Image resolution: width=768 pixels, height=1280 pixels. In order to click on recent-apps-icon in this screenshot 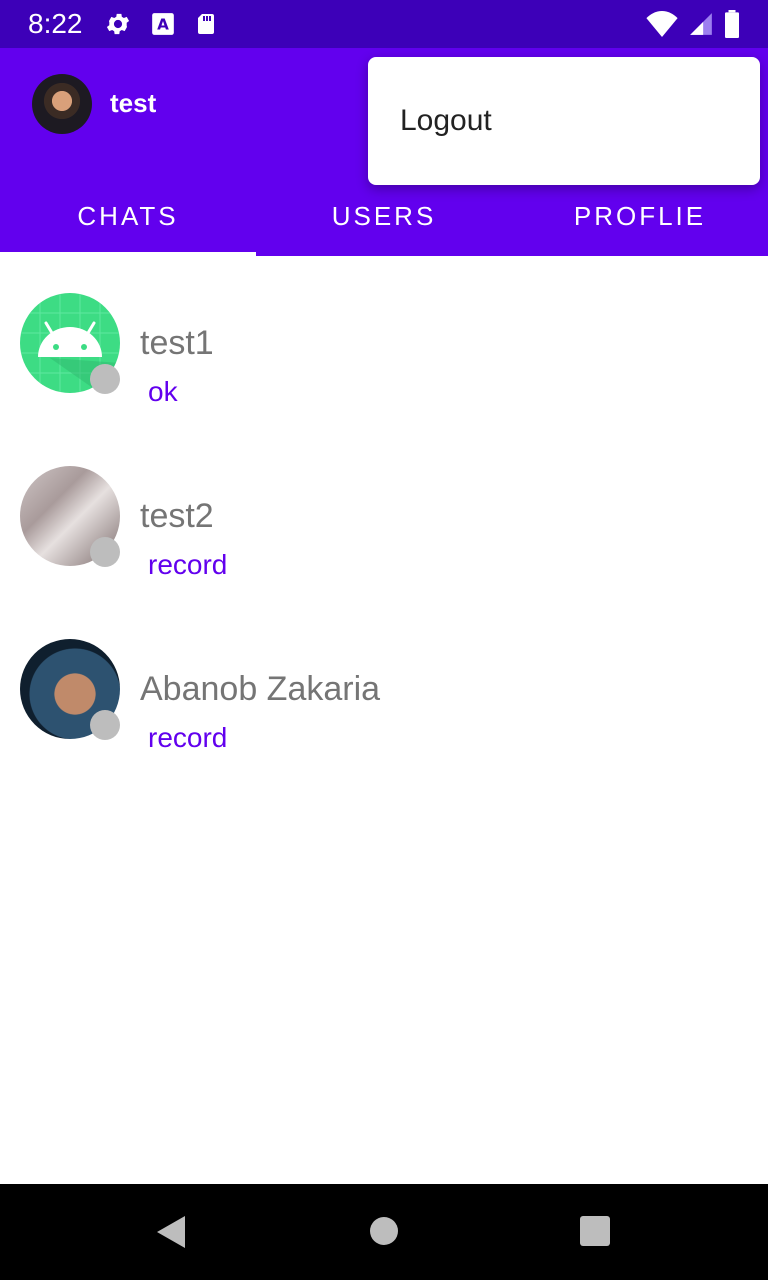, I will do `click(595, 1231)`.